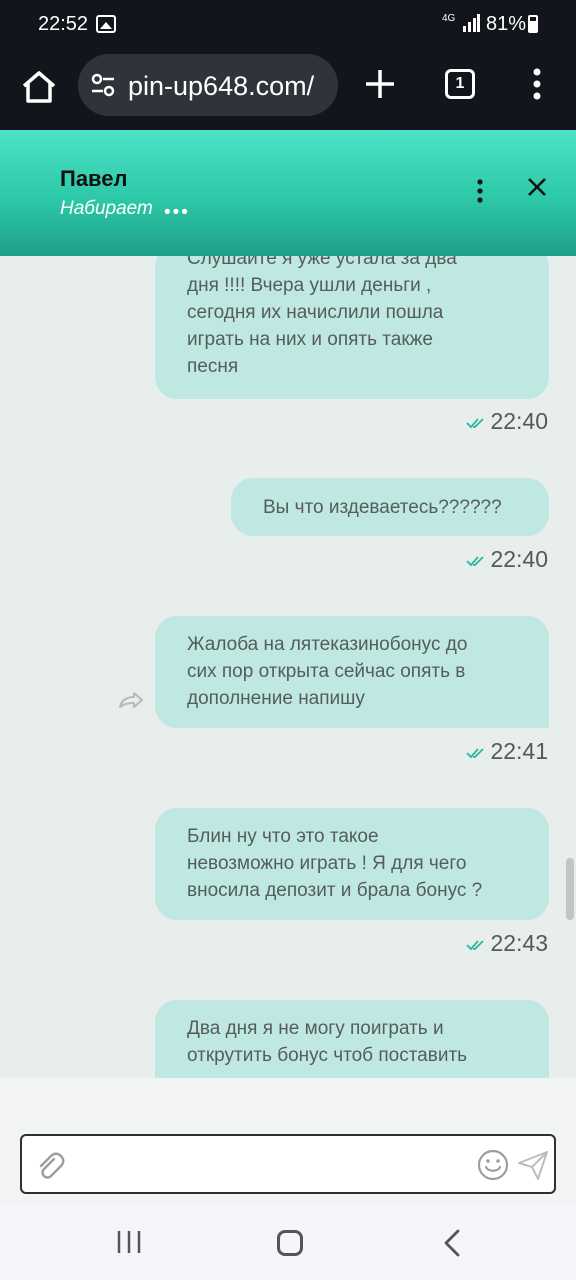  What do you see at coordinates (480, 191) in the screenshot?
I see `chat-menu-icon` at bounding box center [480, 191].